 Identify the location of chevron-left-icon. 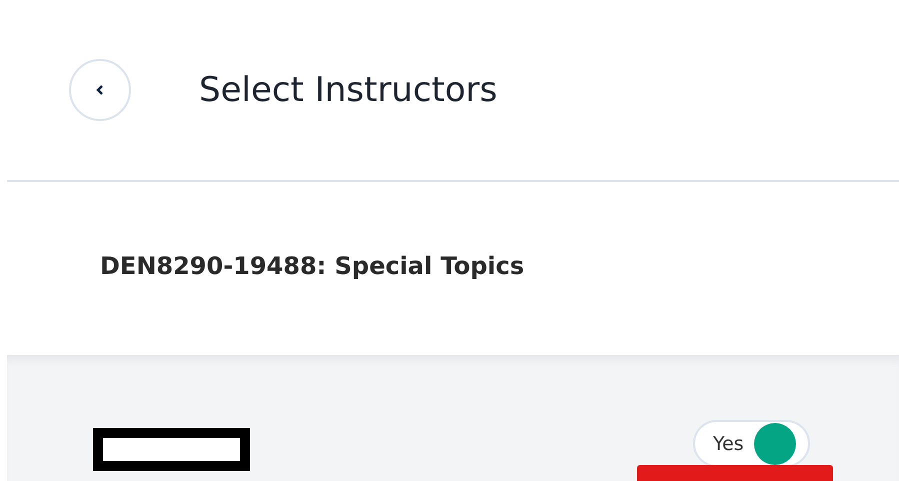
(100, 90).